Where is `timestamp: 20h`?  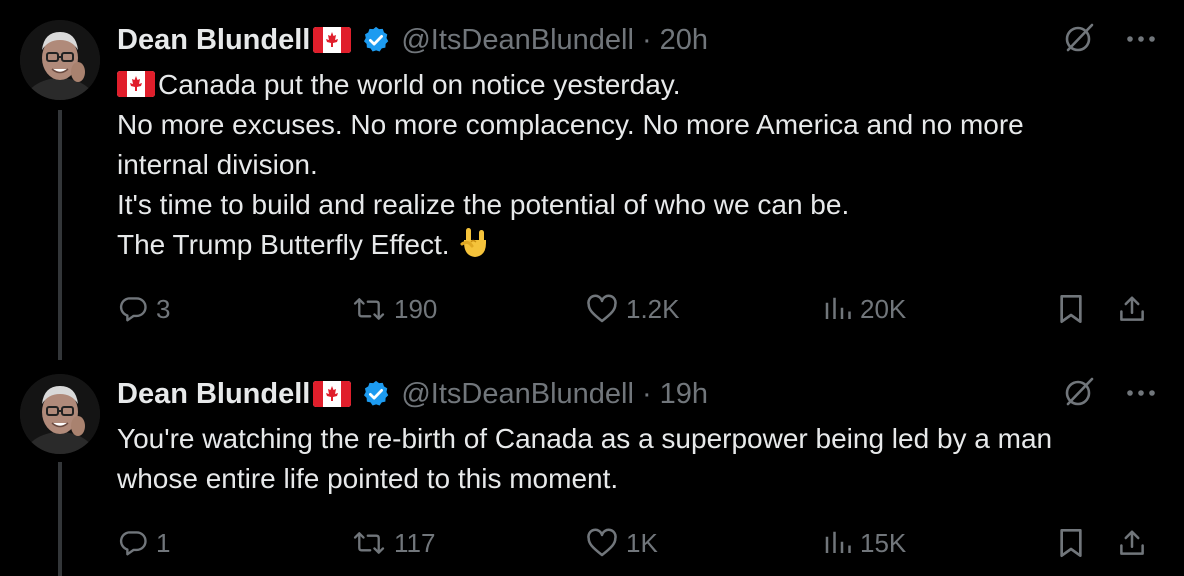 timestamp: 20h is located at coordinates (684, 40).